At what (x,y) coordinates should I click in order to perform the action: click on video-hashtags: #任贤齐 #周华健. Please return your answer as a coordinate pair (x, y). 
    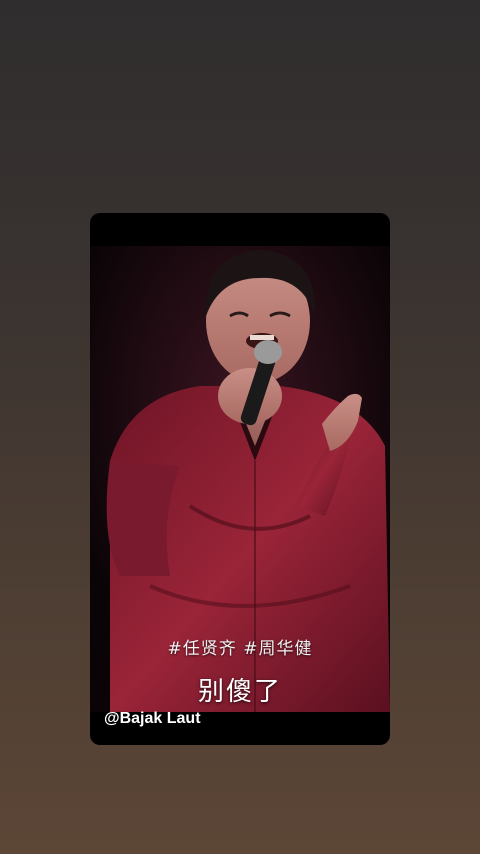
    Looking at the image, I should click on (240, 646).